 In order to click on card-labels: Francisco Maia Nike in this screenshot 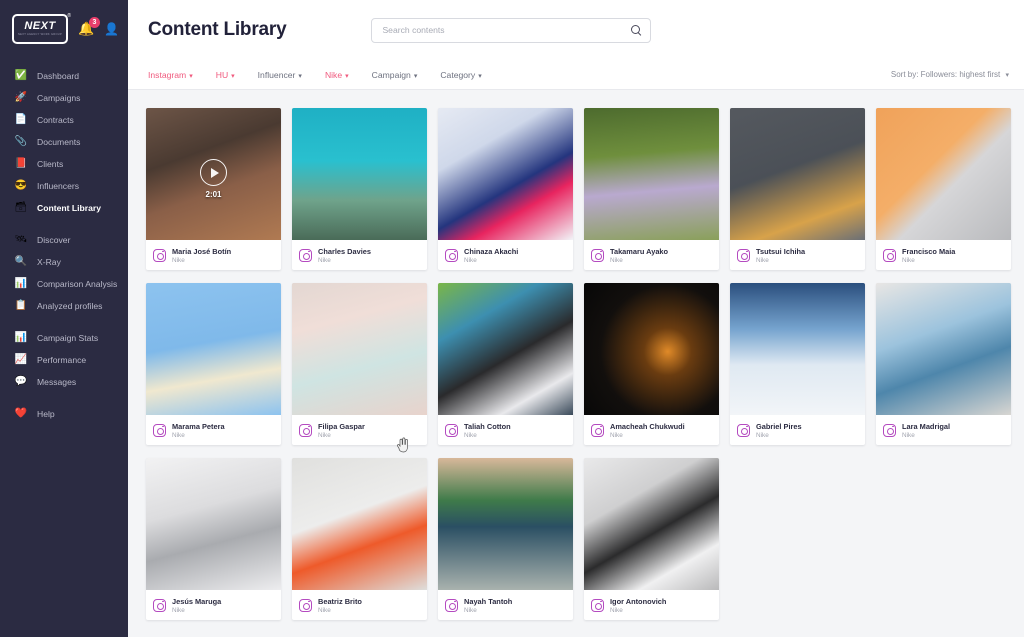, I will do `click(928, 255)`.